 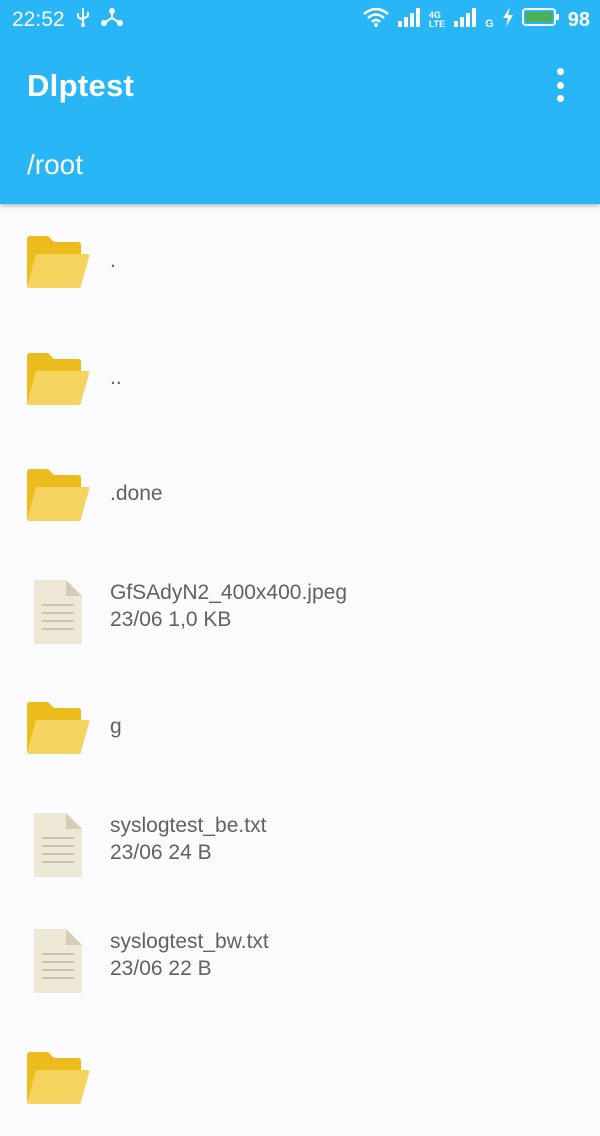 What do you see at coordinates (189, 942) in the screenshot?
I see `item-name: syslogtest_bw.txt` at bounding box center [189, 942].